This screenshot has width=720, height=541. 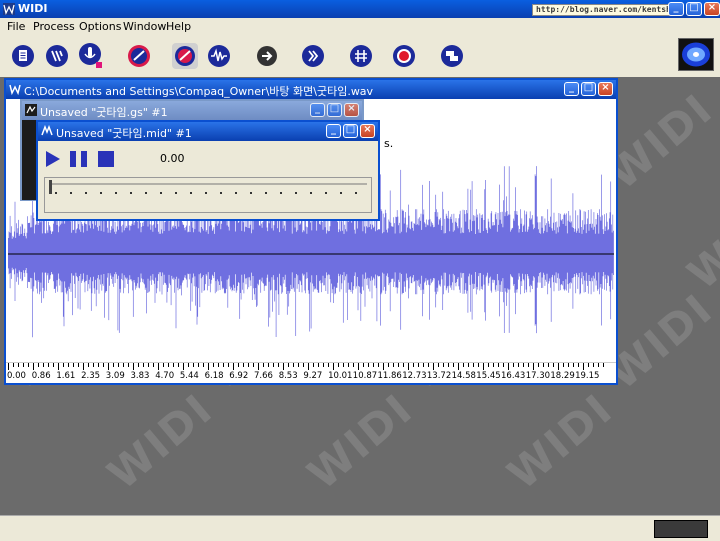 What do you see at coordinates (144, 26) in the screenshot?
I see `menu-window: Window` at bounding box center [144, 26].